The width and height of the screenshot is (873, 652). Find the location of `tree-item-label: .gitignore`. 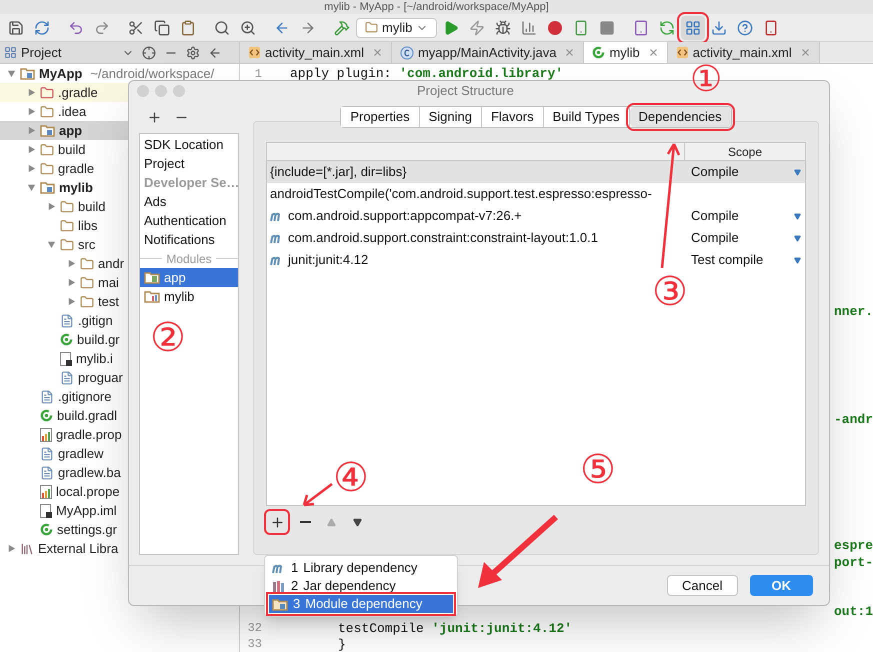

tree-item-label: .gitignore is located at coordinates (85, 397).